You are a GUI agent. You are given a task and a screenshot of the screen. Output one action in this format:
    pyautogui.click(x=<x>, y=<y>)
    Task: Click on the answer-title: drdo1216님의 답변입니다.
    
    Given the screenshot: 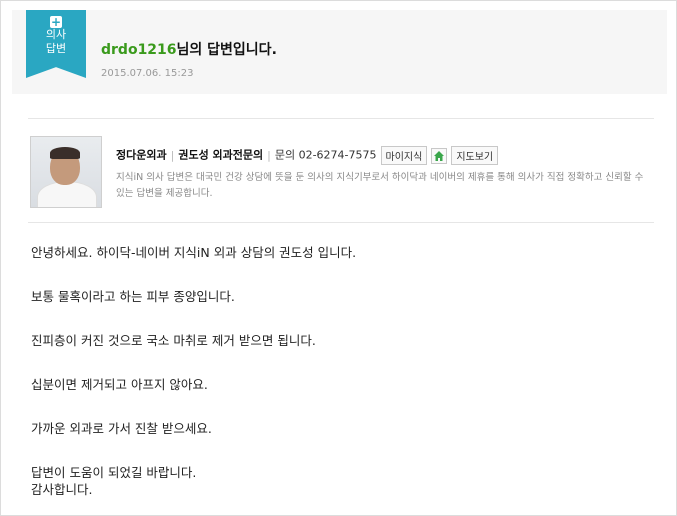 What is the action you would take?
    pyautogui.click(x=189, y=49)
    